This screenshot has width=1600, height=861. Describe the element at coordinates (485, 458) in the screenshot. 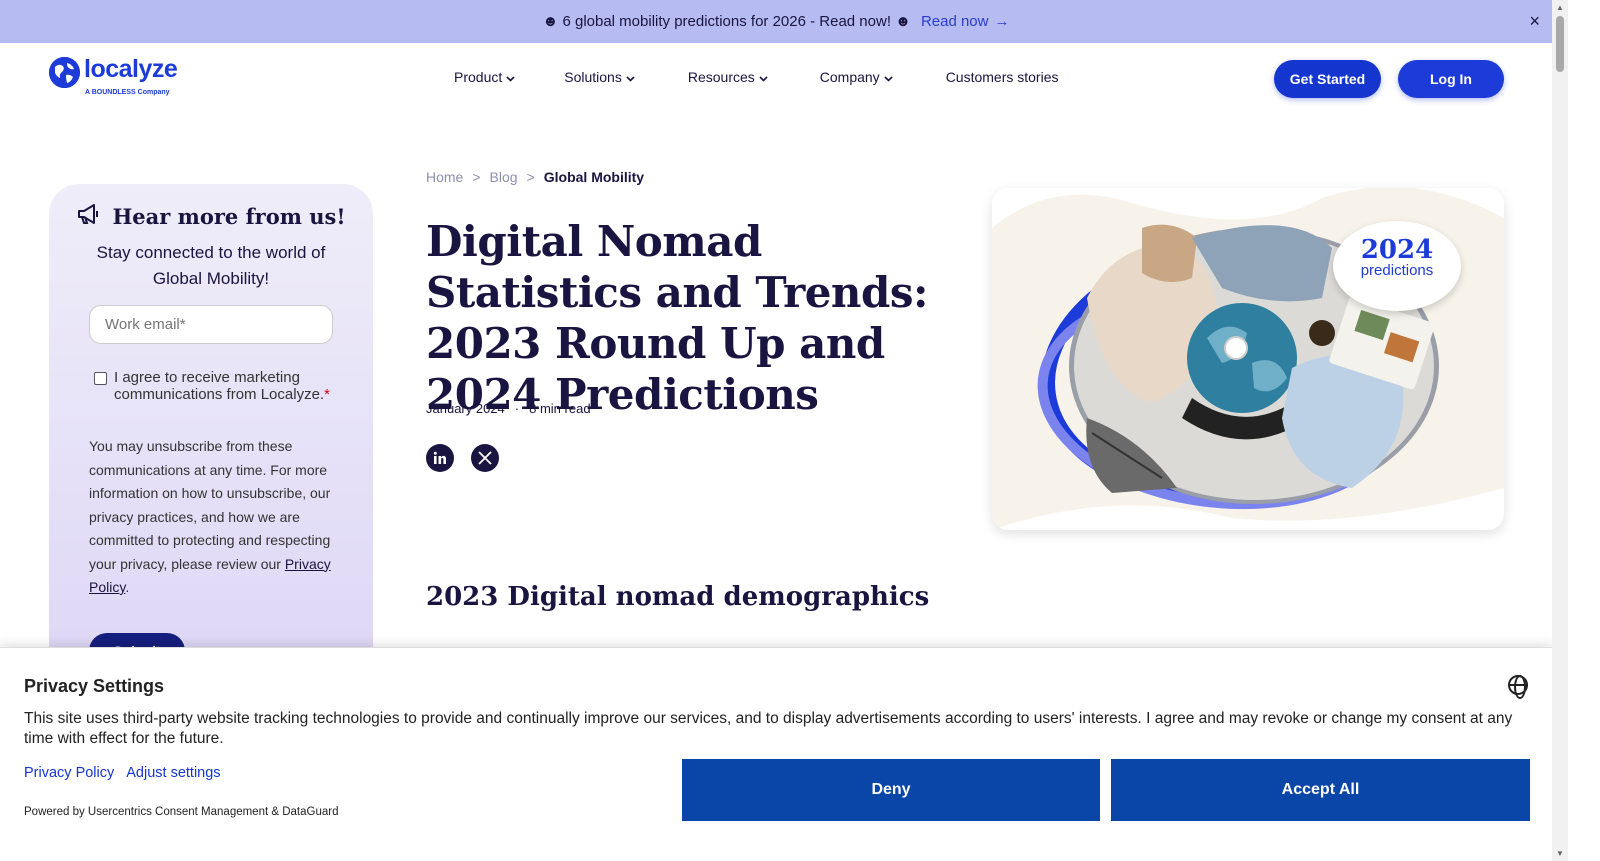

I see `x-twitter-icon` at that location.